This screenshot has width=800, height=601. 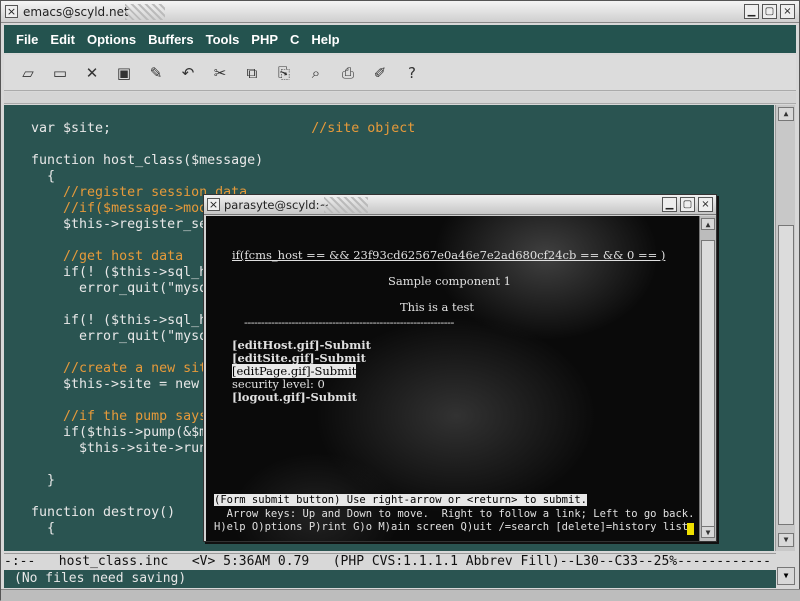 I want to click on window-close-icon: ×, so click(x=11, y=11).